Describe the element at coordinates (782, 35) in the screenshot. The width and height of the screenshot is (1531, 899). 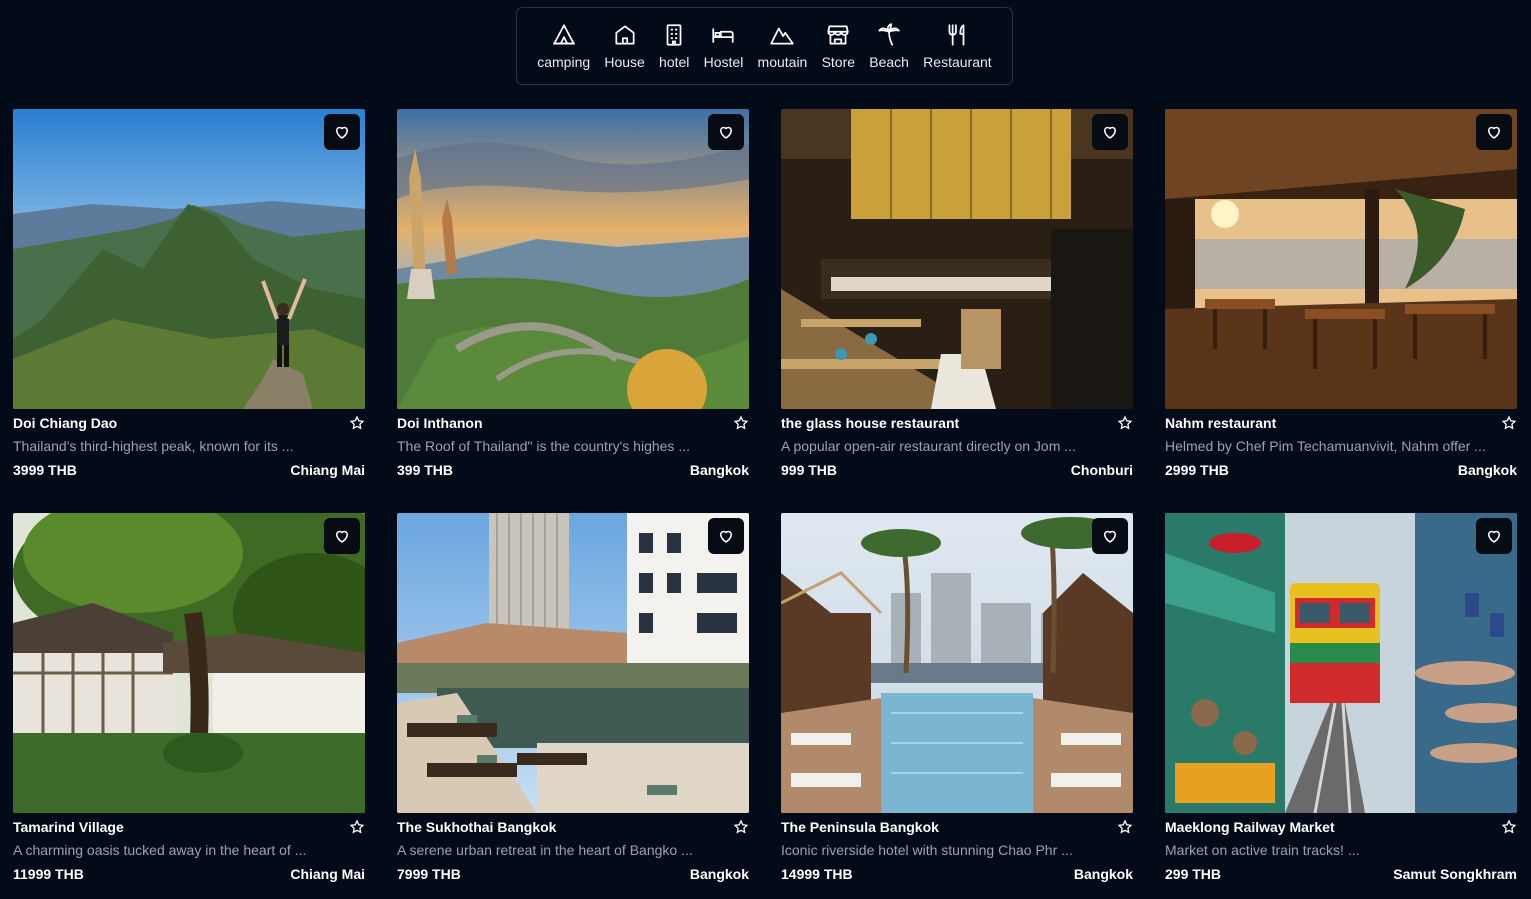
I see `mountain-icon` at that location.